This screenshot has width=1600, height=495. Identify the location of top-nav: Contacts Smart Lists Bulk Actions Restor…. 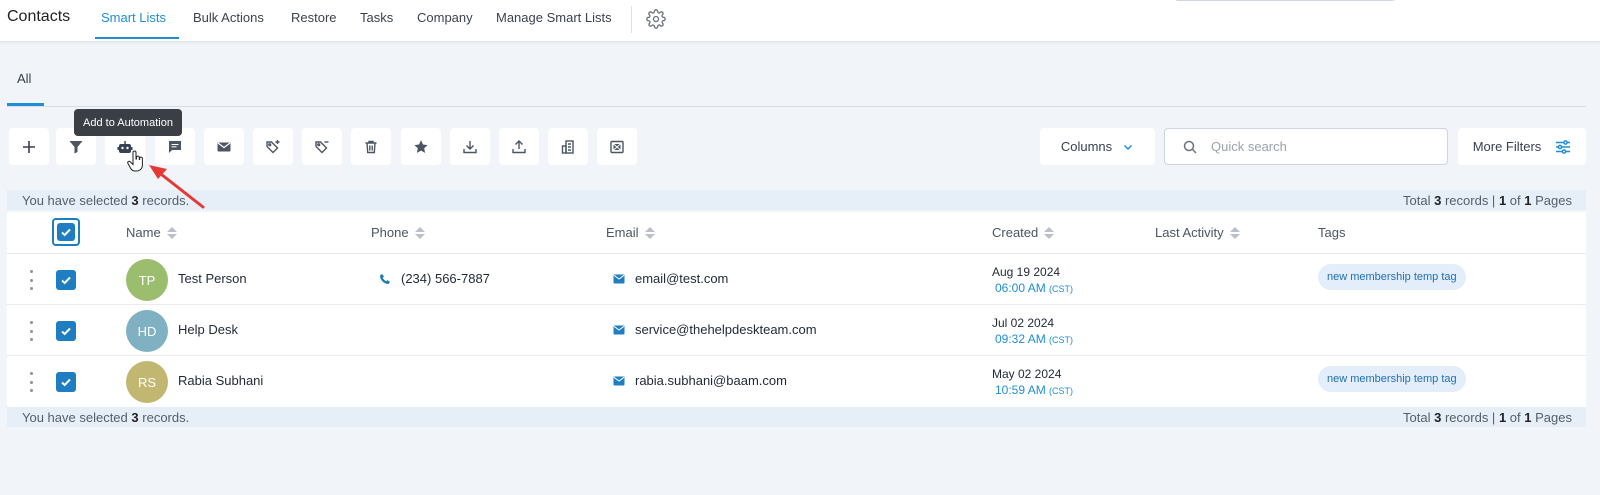
(800, 21).